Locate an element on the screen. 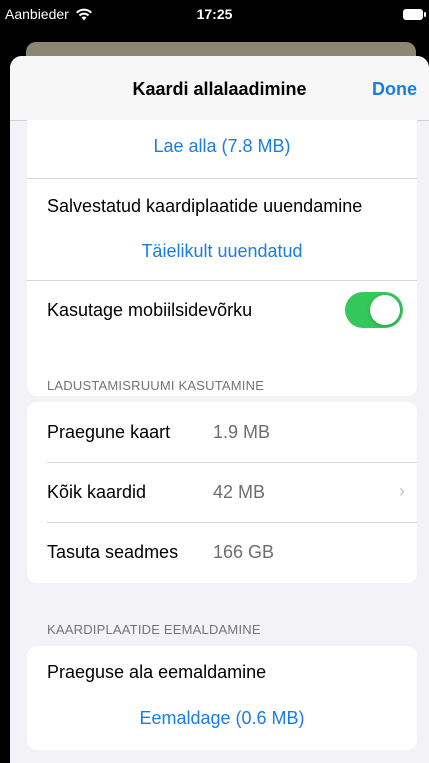 The height and width of the screenshot is (763, 429). storage-section-header: LADUSTAMISRUUMI KASUTAMINE is located at coordinates (156, 385).